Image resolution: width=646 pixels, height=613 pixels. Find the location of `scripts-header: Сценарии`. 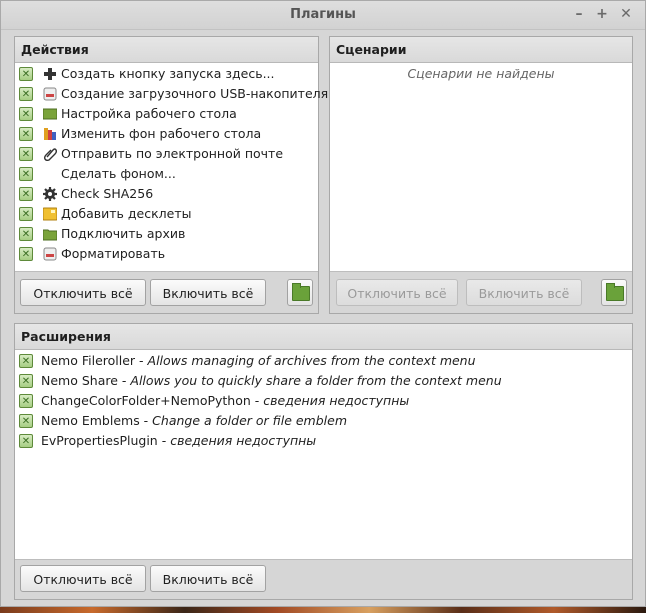

scripts-header: Сценарии is located at coordinates (481, 50).